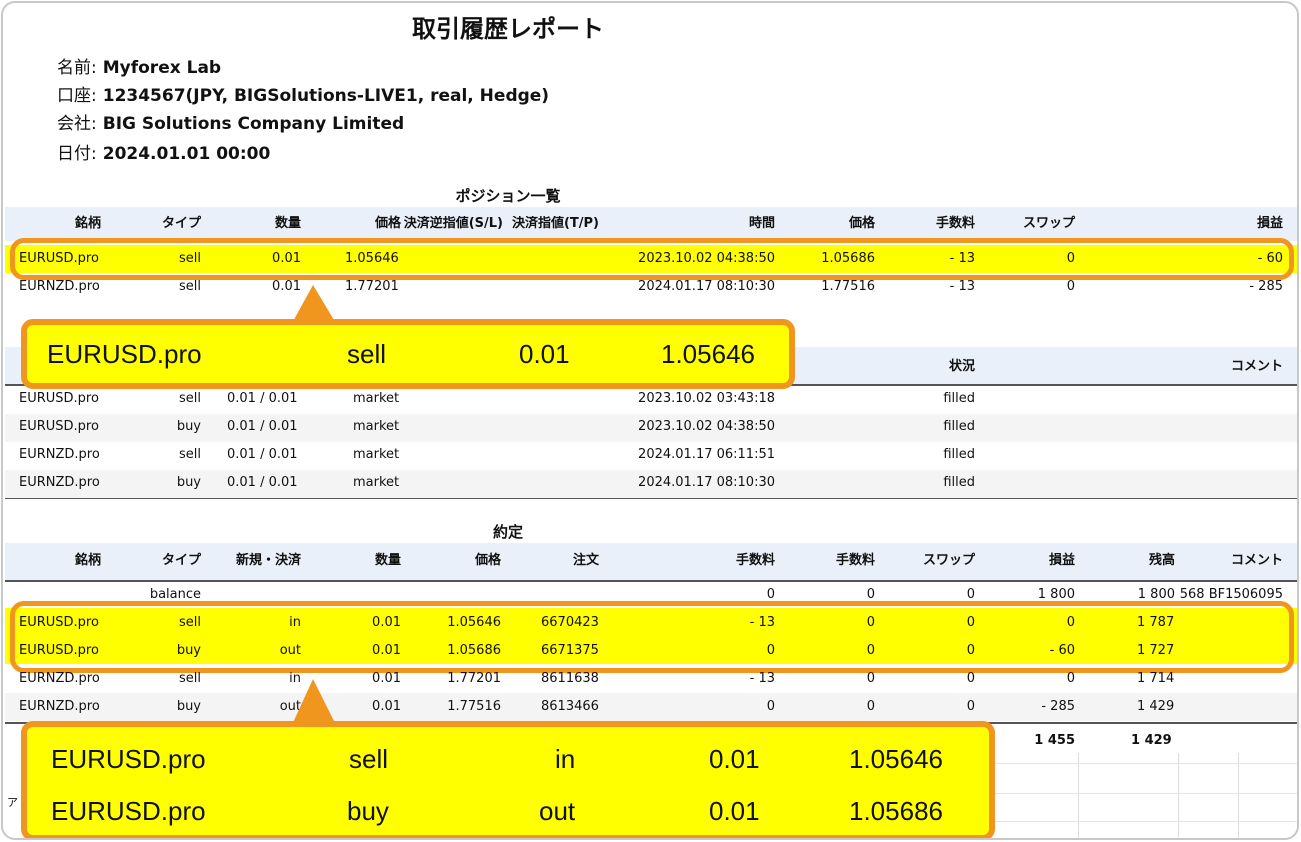 The image size is (1301, 842). Describe the element at coordinates (188, 706) in the screenshot. I see `deal-row4-type: buy` at that location.